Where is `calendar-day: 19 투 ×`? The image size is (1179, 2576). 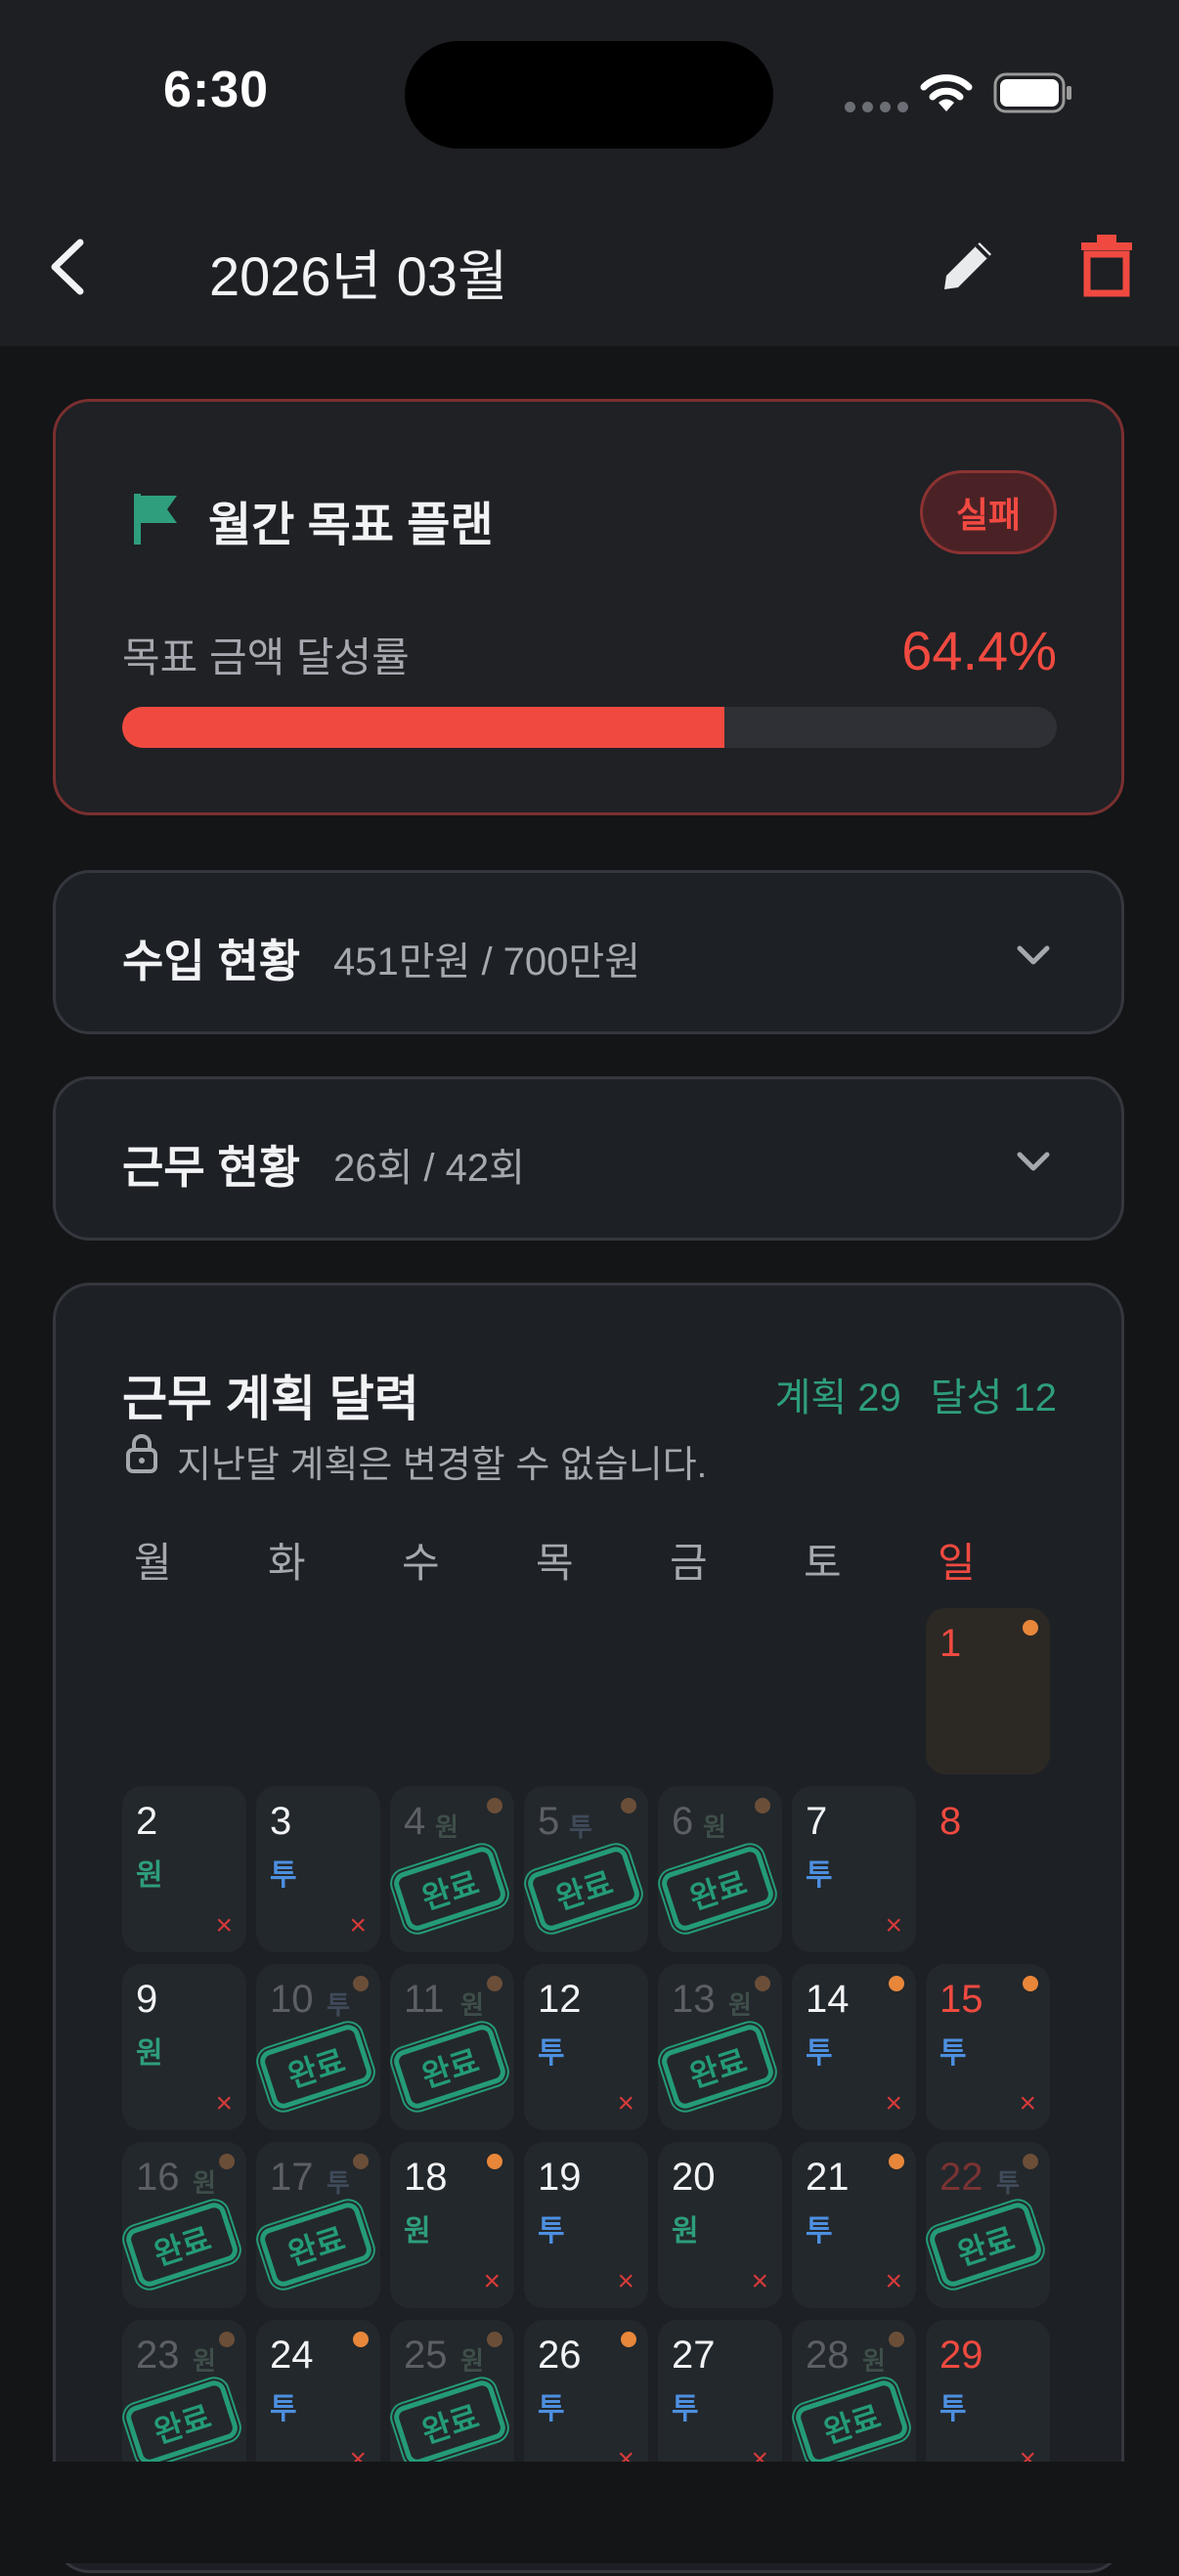
calendar-day: 19 투 × is located at coordinates (586, 2225).